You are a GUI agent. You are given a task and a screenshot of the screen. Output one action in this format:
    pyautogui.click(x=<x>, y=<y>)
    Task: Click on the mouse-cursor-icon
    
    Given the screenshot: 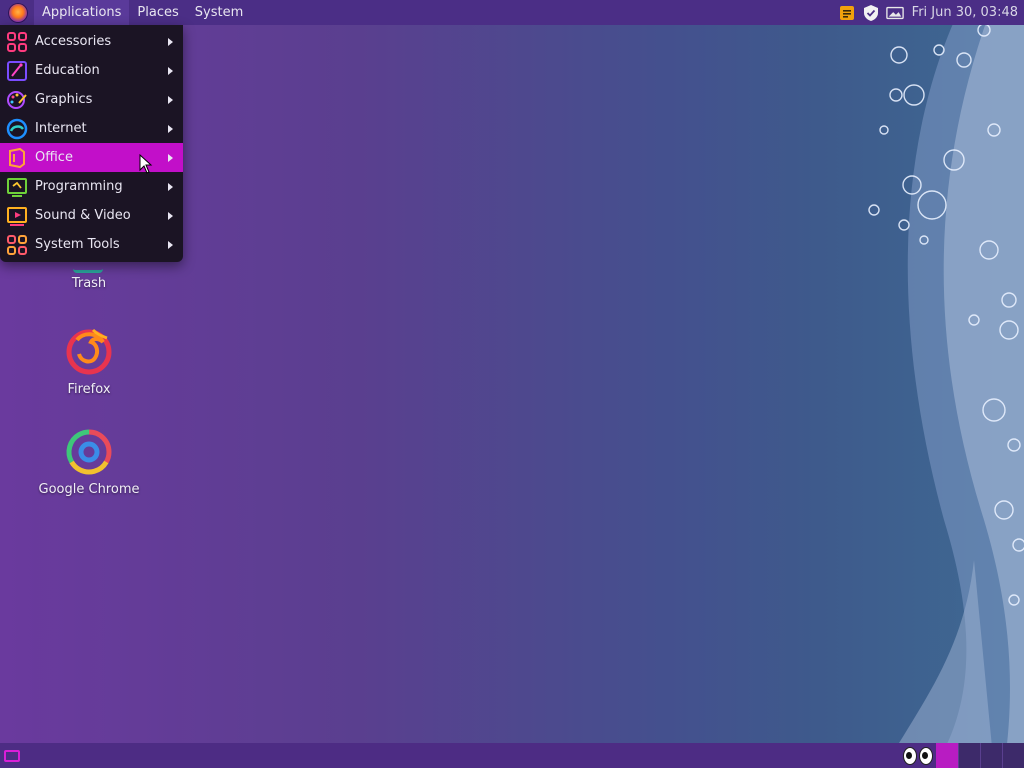 What is the action you would take?
    pyautogui.click(x=146, y=164)
    